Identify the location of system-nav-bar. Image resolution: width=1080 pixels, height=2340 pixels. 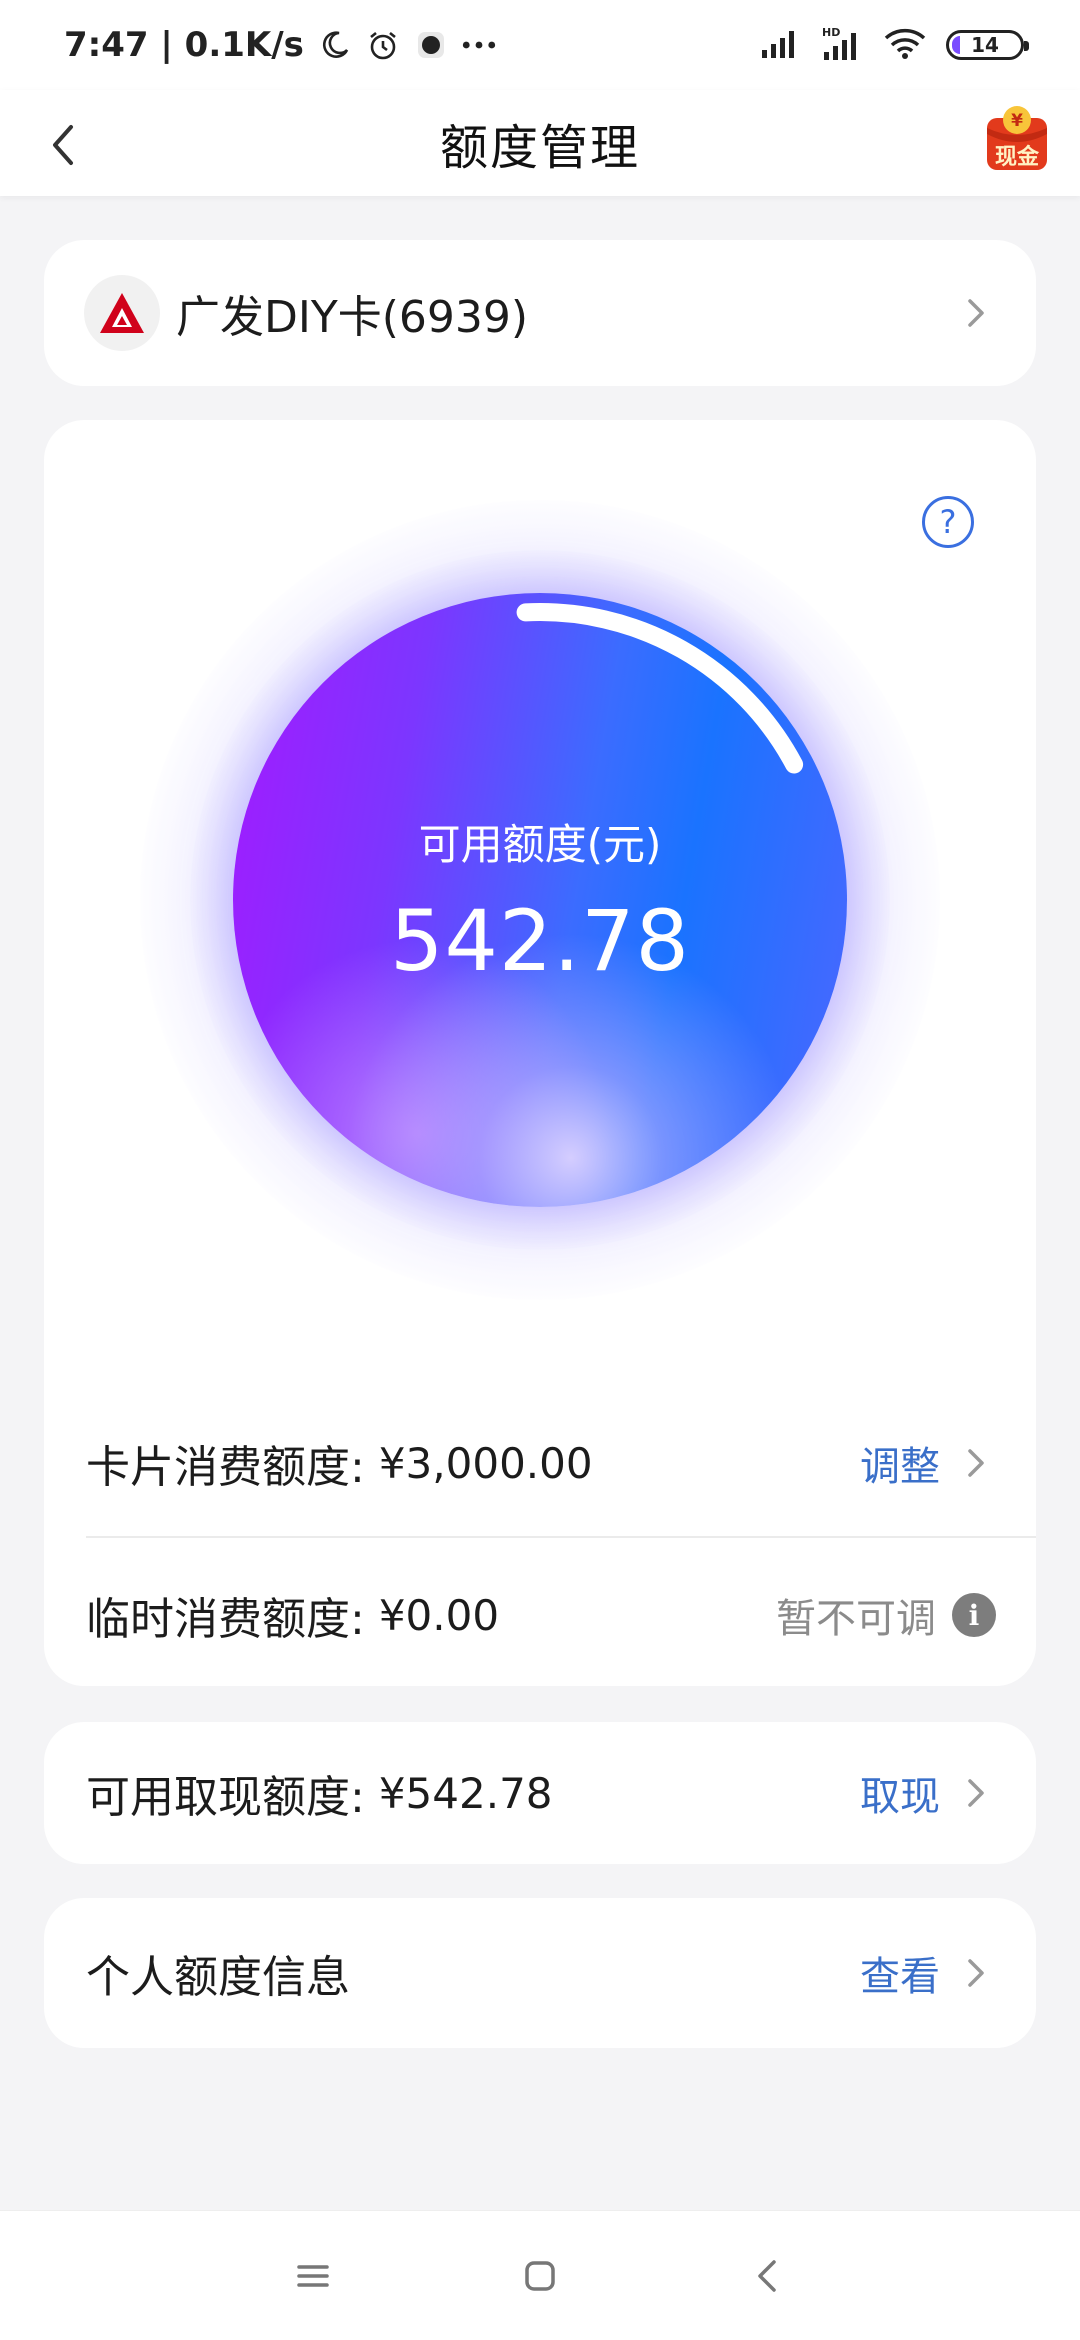
(540, 2275).